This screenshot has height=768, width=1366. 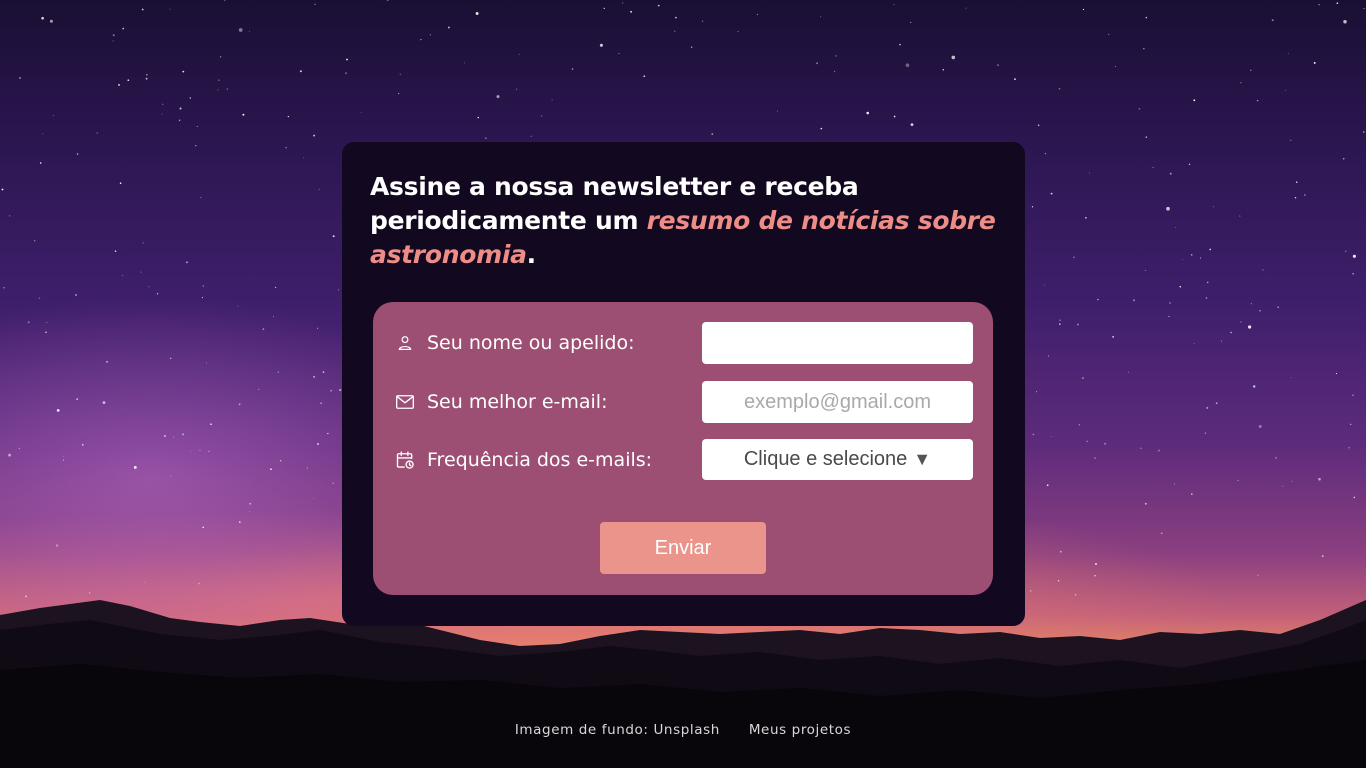 I want to click on frequency-select: Clique e selecione ▼, so click(x=837, y=459).